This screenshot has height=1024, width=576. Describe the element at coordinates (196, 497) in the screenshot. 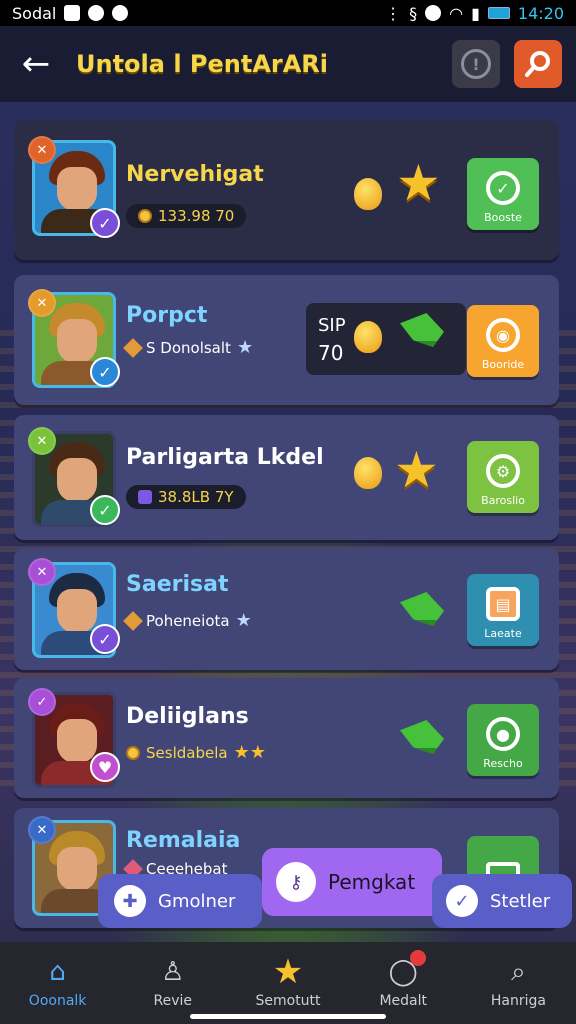

I see `stat-value: 38.8LB 7Y` at that location.